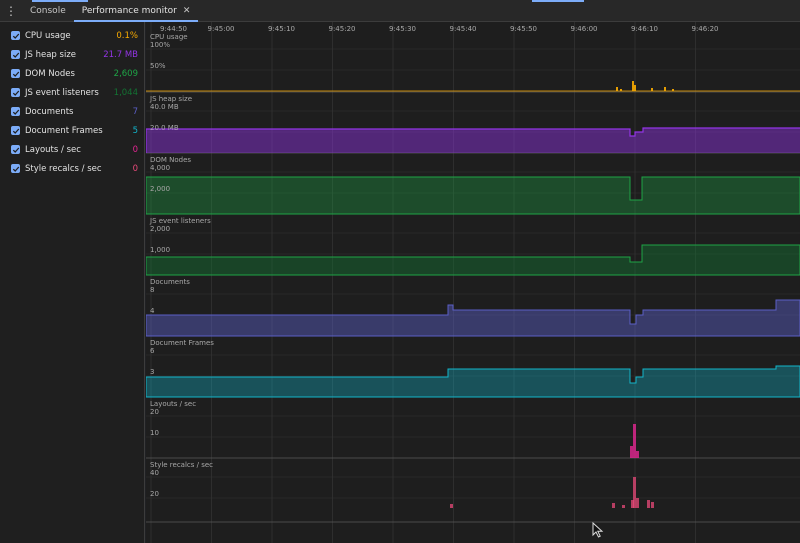  What do you see at coordinates (11, 10) in the screenshot?
I see `more-options-icon: ⋮` at bounding box center [11, 10].